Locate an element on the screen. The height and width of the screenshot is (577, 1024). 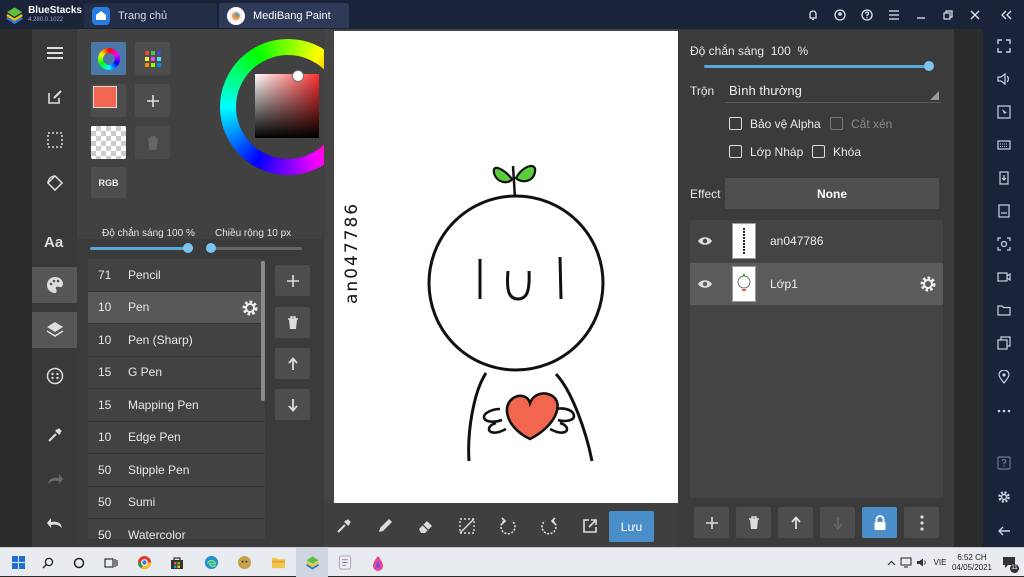
brush-width-slider is located at coordinates (254, 248).